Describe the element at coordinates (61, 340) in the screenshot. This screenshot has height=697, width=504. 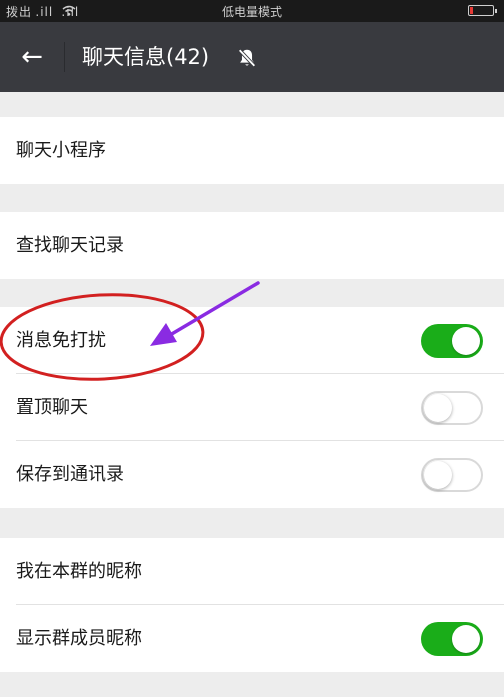
I see `cell-label: 消息免打扰` at that location.